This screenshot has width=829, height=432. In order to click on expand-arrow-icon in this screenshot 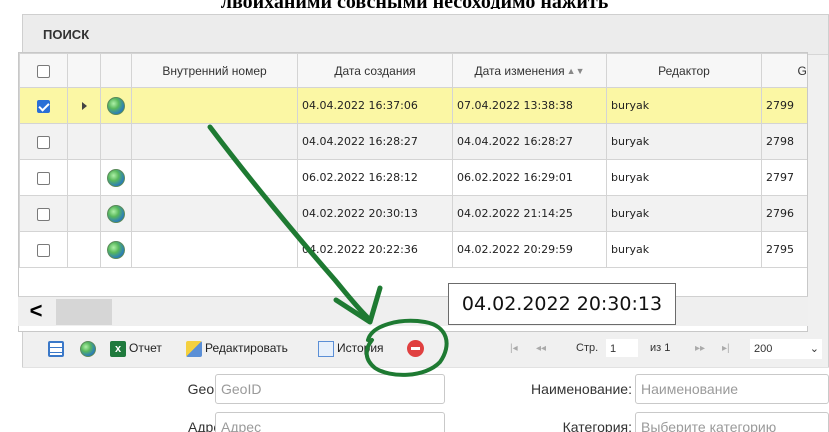, I will do `click(84, 106)`.